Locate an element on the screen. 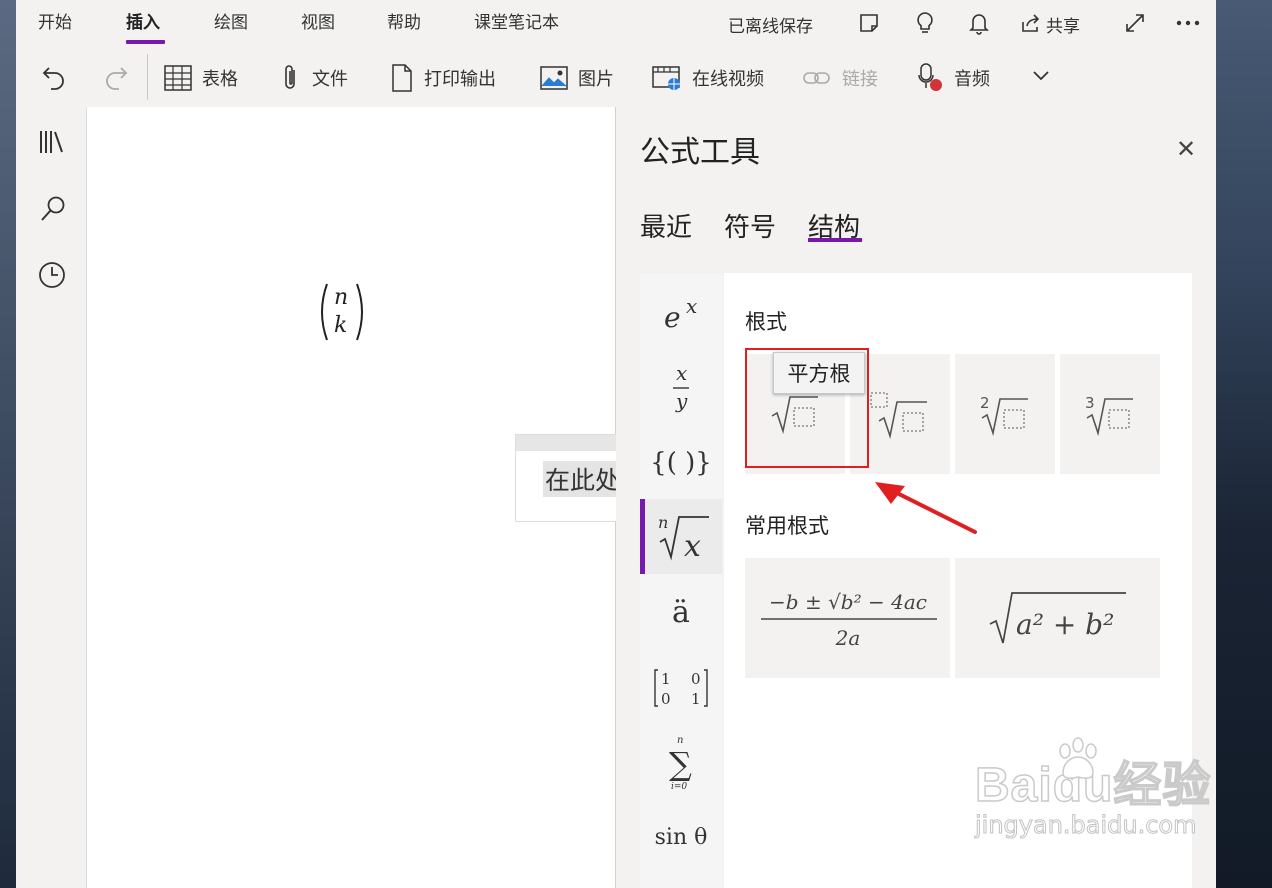 The width and height of the screenshot is (1272, 888). share-icon is located at coordinates (1031, 23).